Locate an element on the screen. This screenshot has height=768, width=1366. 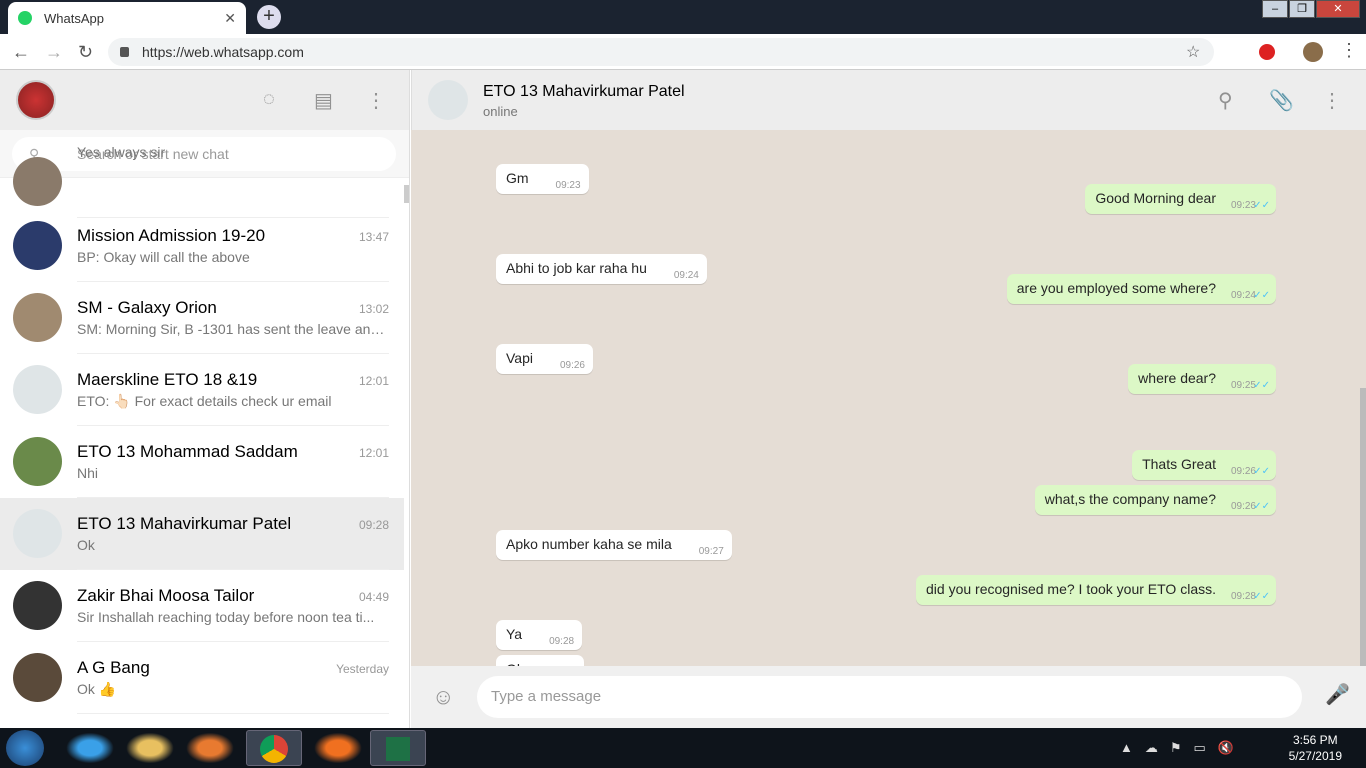
last-message: ETO: 👆🏻 For exact details check ur email is located at coordinates (204, 401).